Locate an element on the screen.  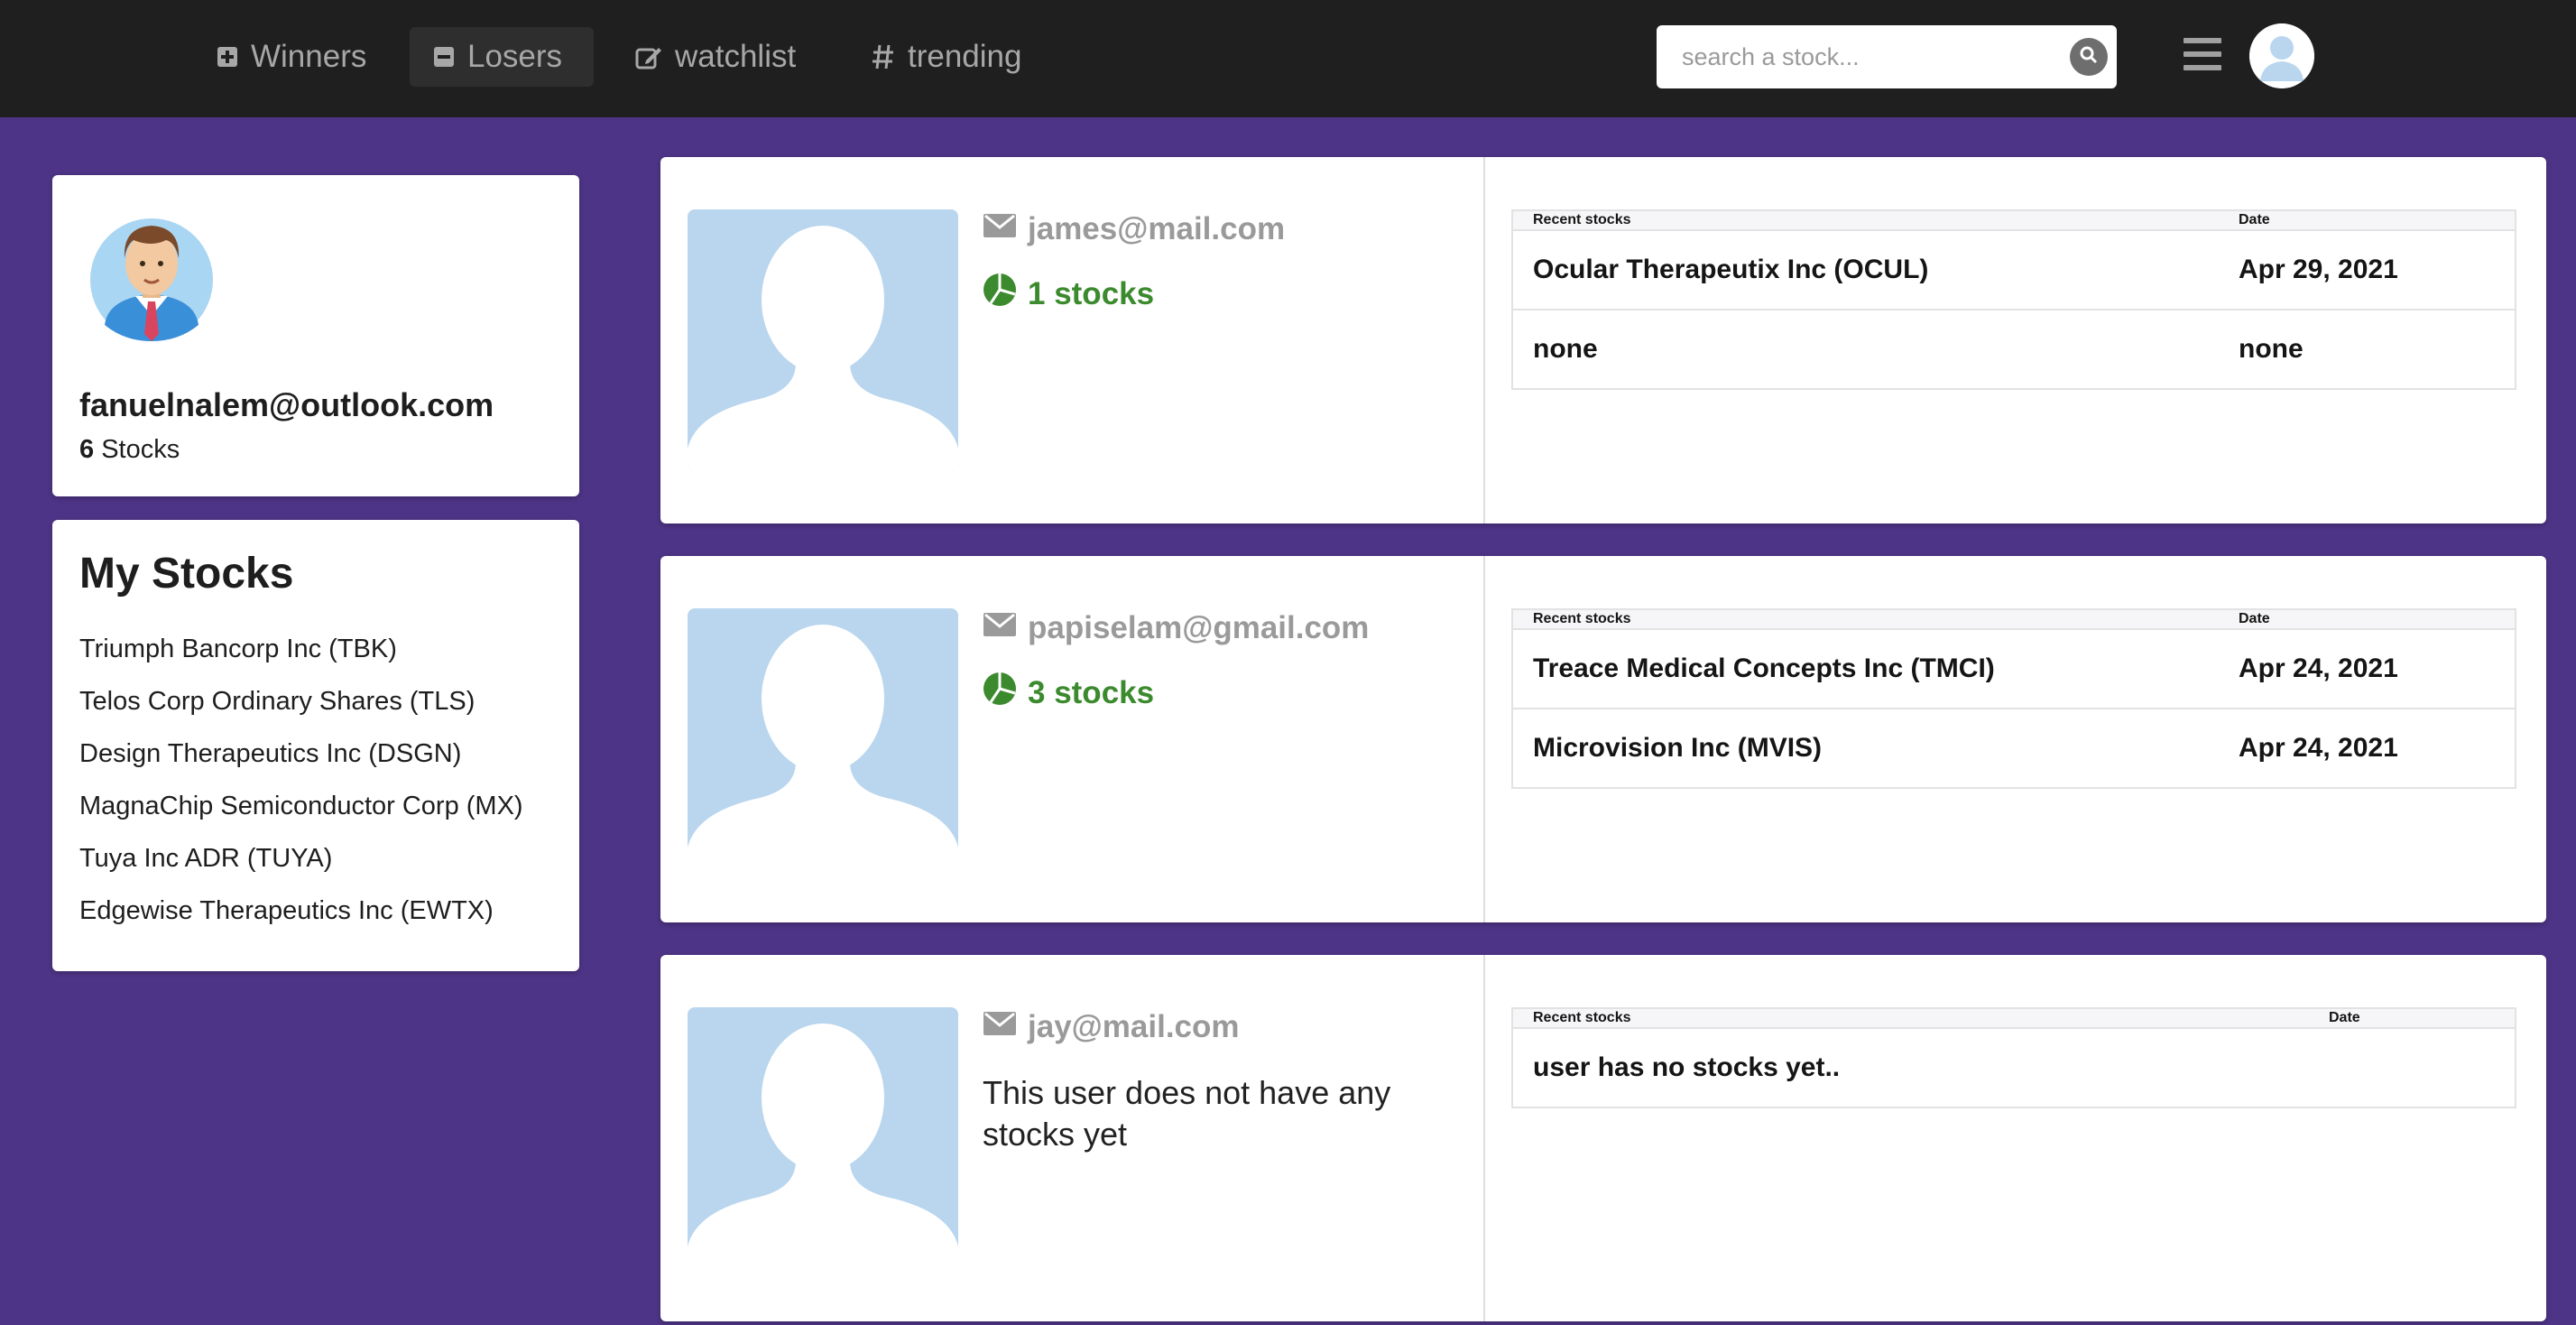
stock-name-cell: Treace Medical Concepts Inc (TMCI) is located at coordinates (1875, 668).